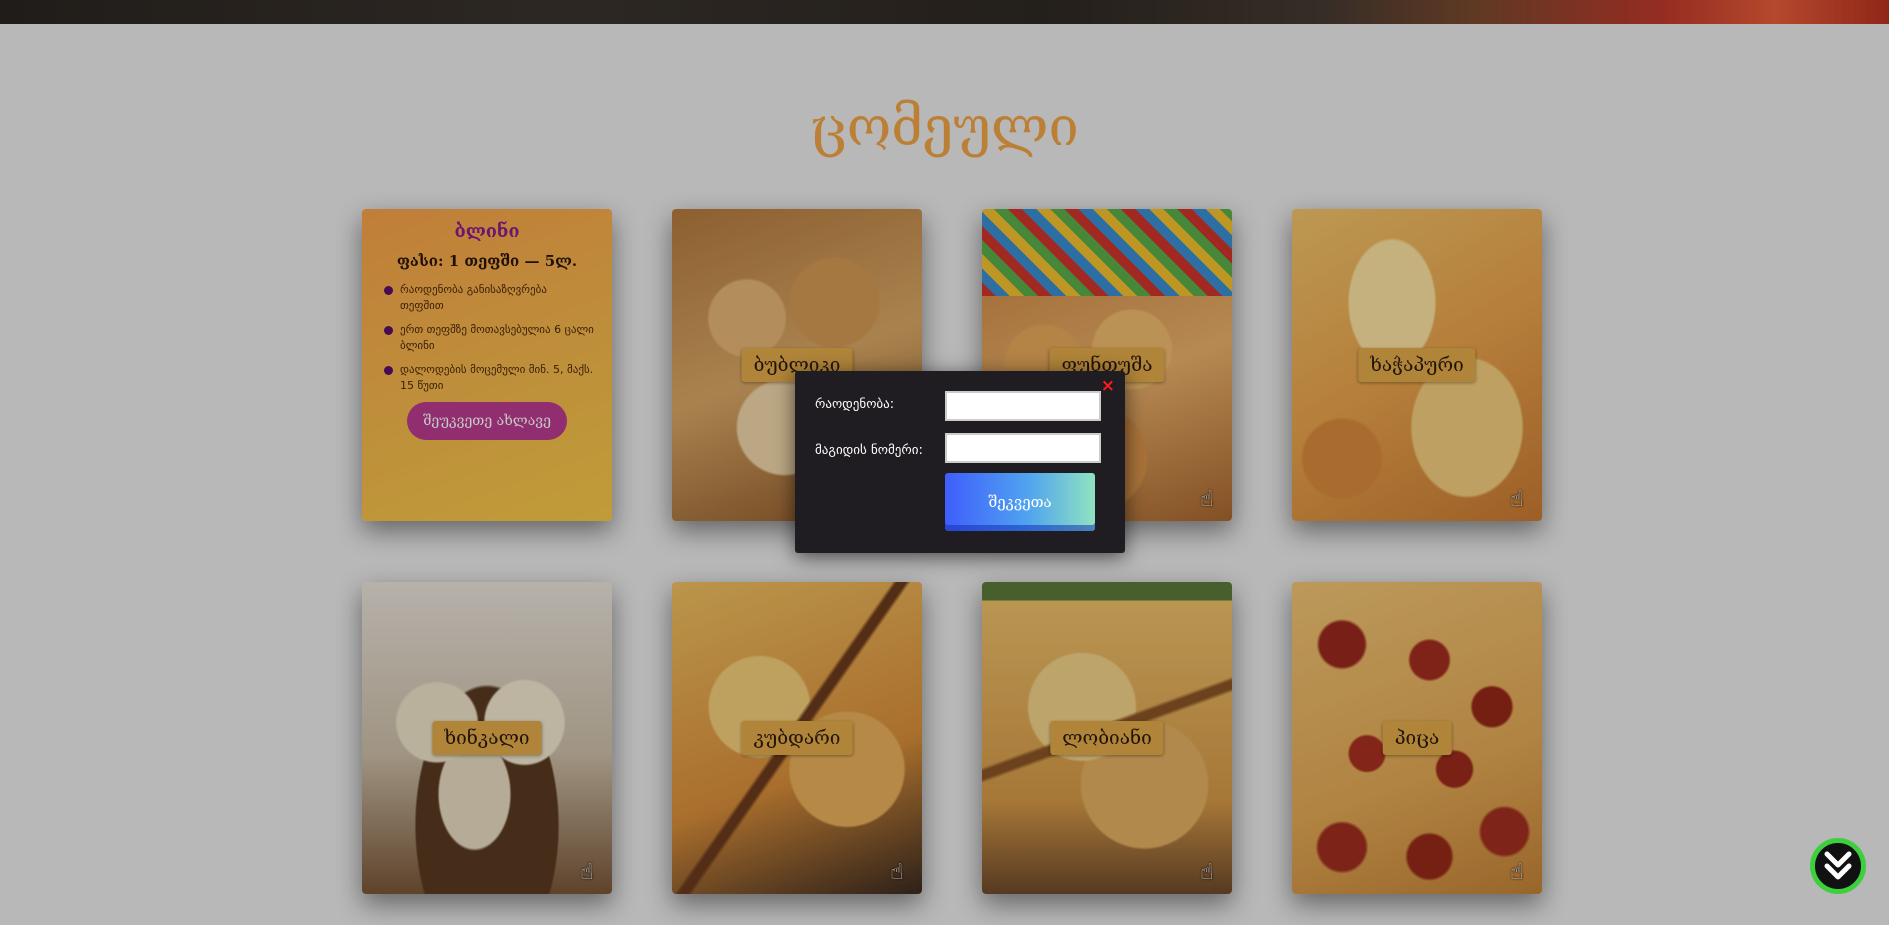  What do you see at coordinates (1020, 502) in the screenshot?
I see `submit-order-button: შეკვეთა` at bounding box center [1020, 502].